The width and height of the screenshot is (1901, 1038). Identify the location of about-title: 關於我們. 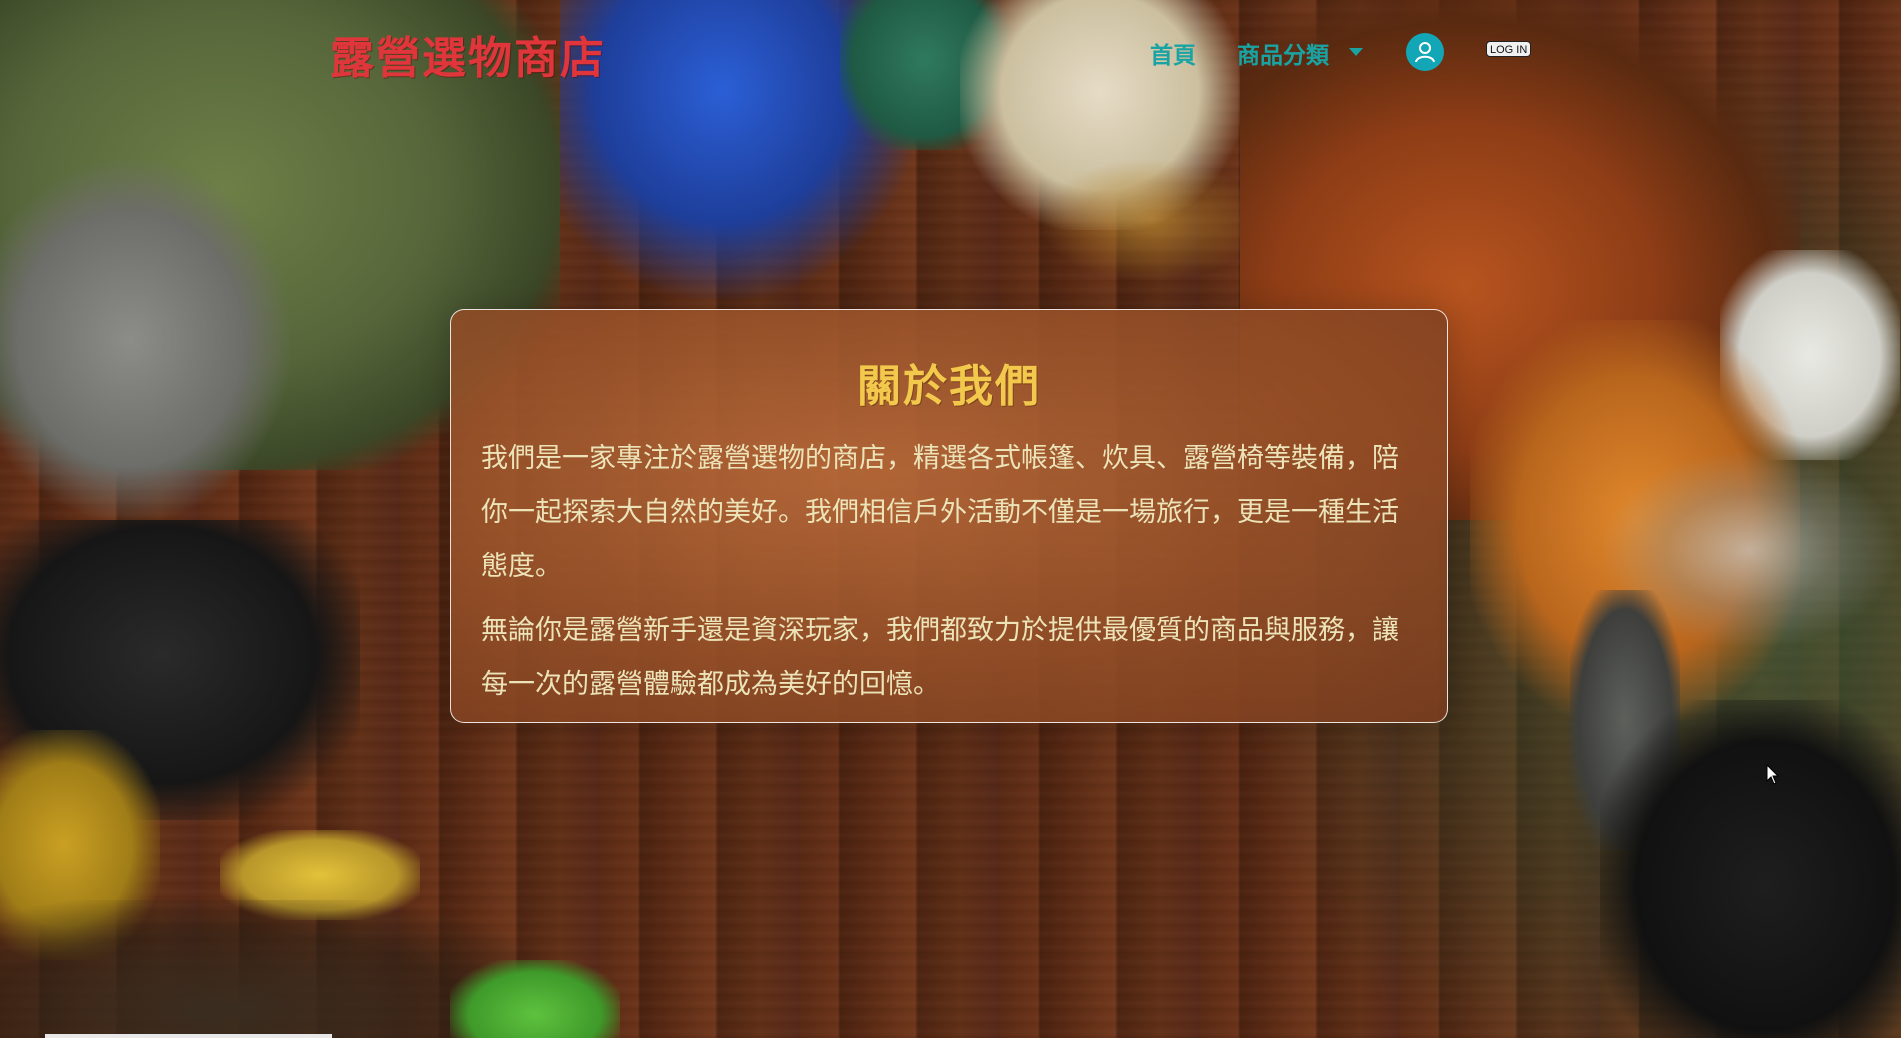
(949, 386).